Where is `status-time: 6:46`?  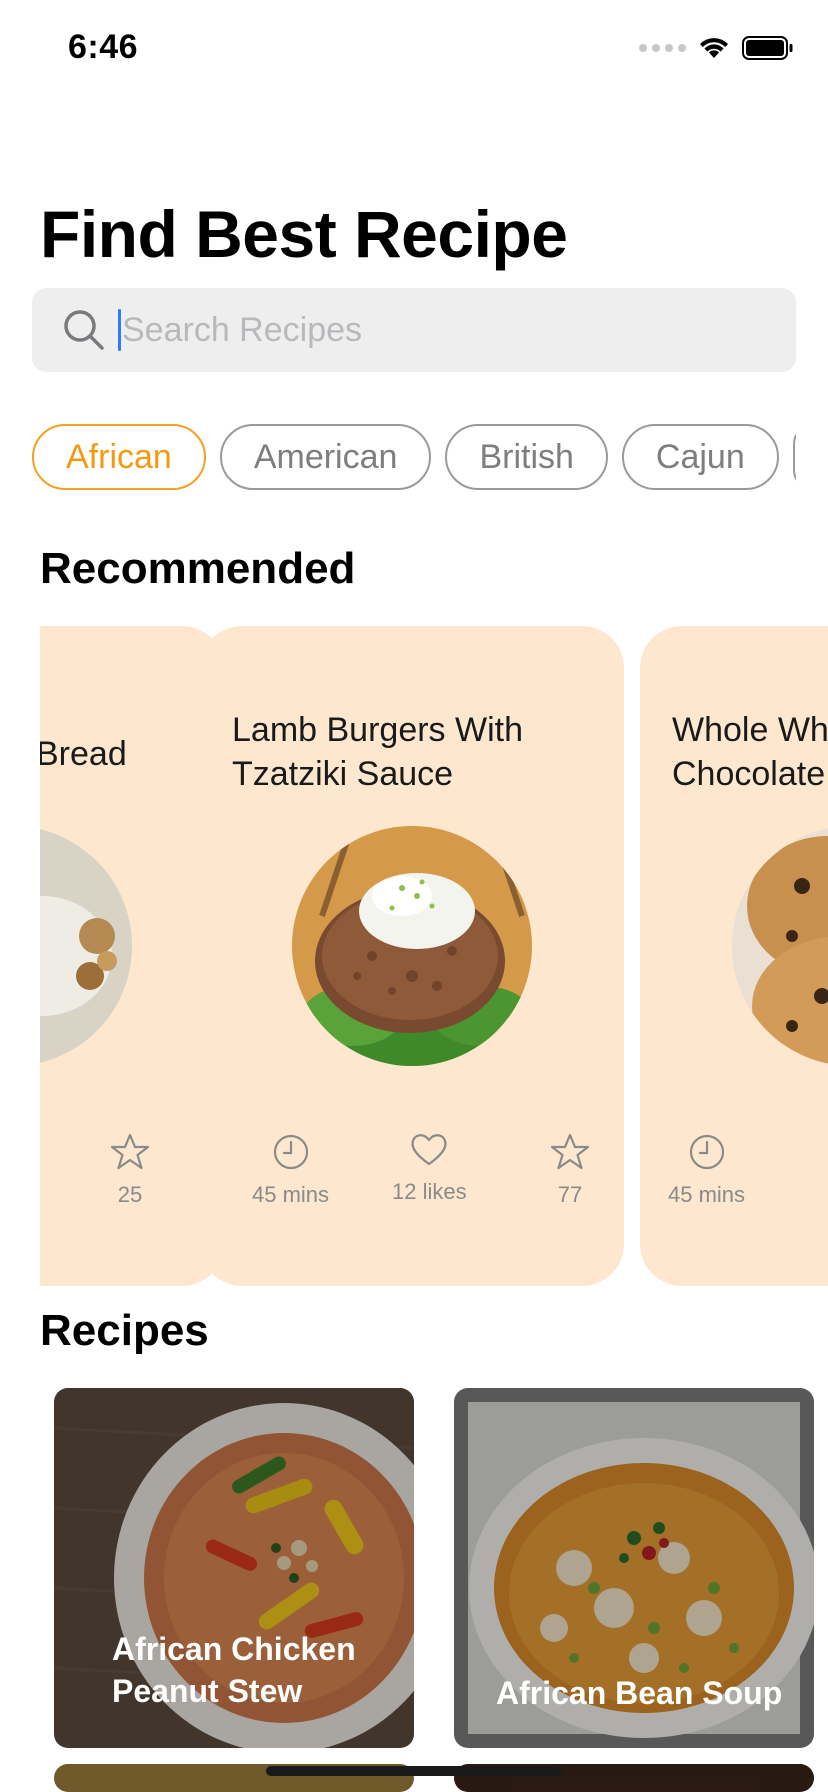
status-time: 6:46 is located at coordinates (103, 47).